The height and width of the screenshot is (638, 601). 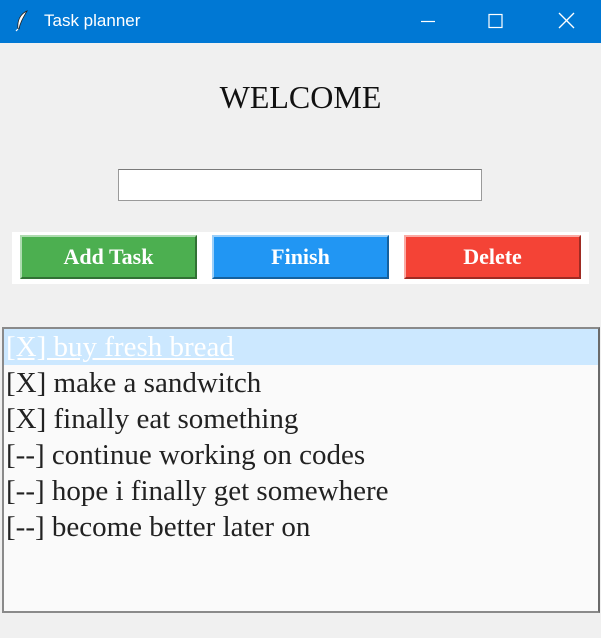 What do you see at coordinates (492, 257) in the screenshot?
I see `delete-button: Delete` at bounding box center [492, 257].